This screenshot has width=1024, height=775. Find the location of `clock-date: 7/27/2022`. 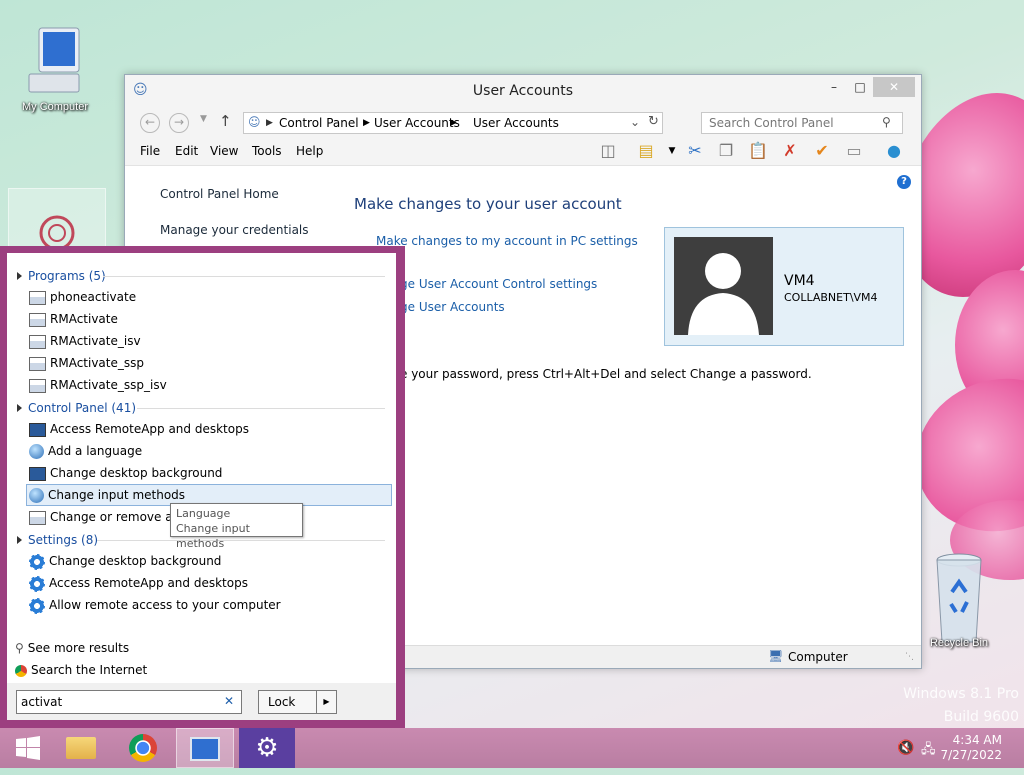

clock-date: 7/27/2022 is located at coordinates (971, 755).